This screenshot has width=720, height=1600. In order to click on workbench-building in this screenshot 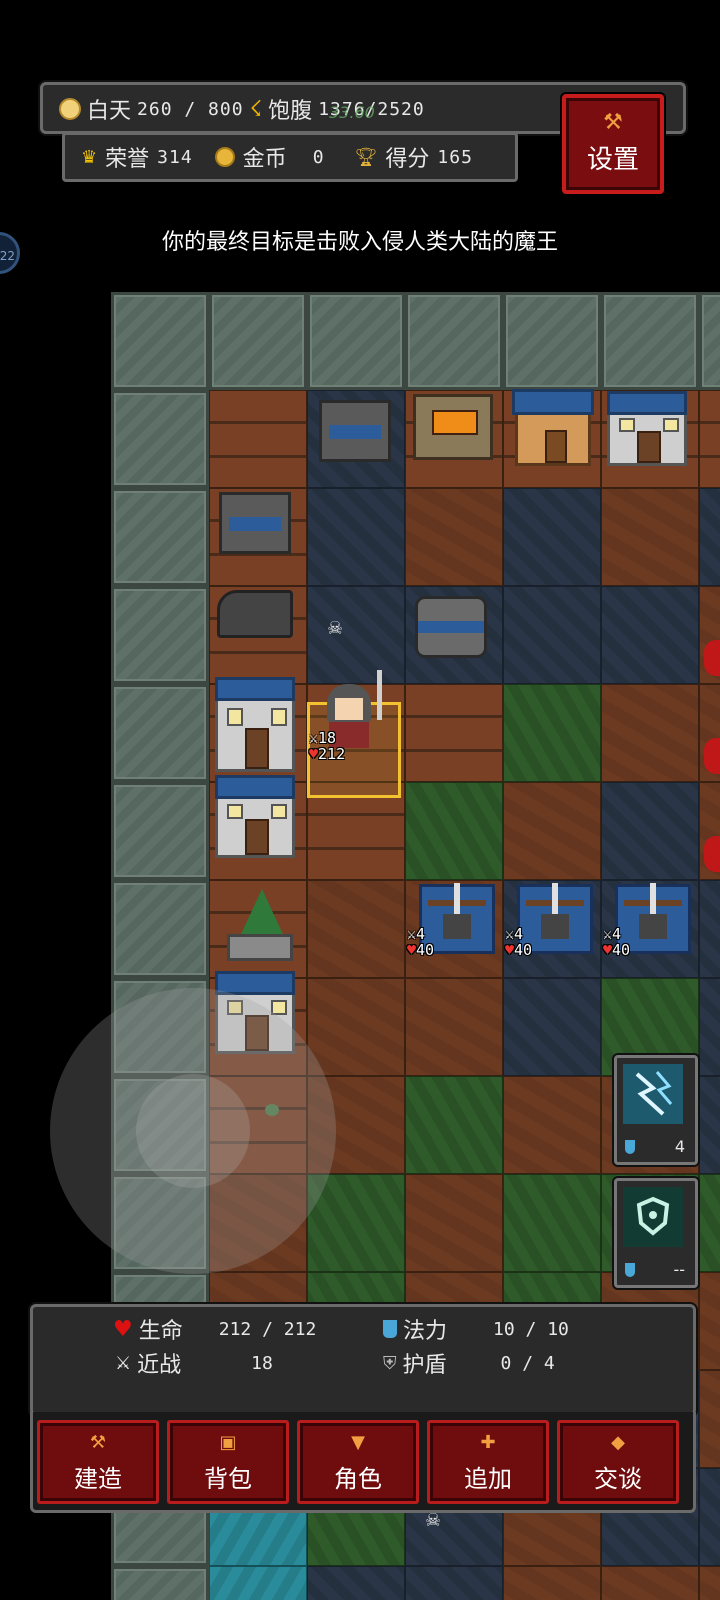, I will do `click(355, 431)`.